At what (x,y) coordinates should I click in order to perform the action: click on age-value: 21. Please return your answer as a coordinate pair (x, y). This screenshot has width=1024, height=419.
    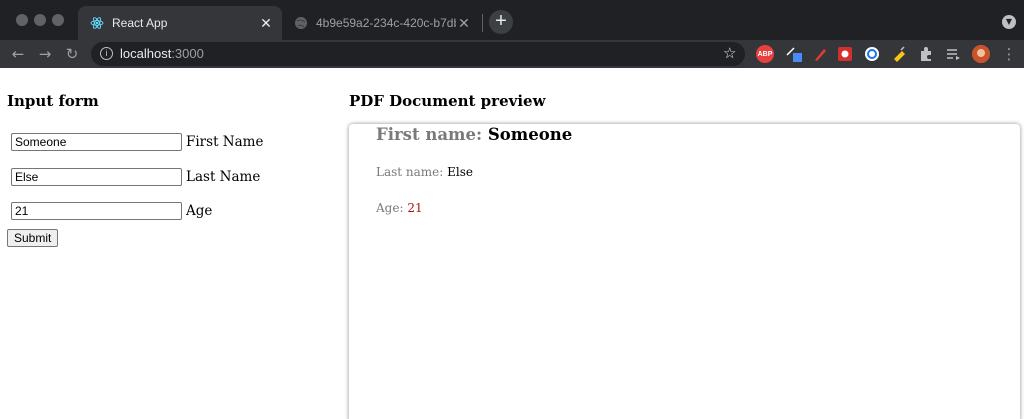
    Looking at the image, I should click on (415, 208).